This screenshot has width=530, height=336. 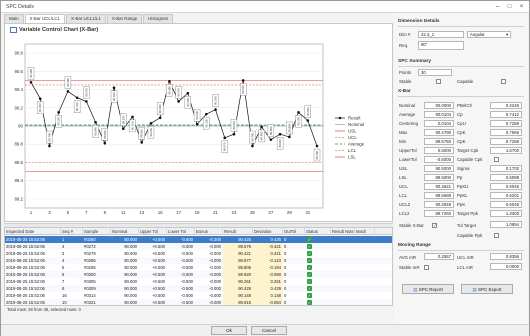 What do you see at coordinates (439, 159) in the screenshot?
I see `stat-field: -0.5000` at bounding box center [439, 159].